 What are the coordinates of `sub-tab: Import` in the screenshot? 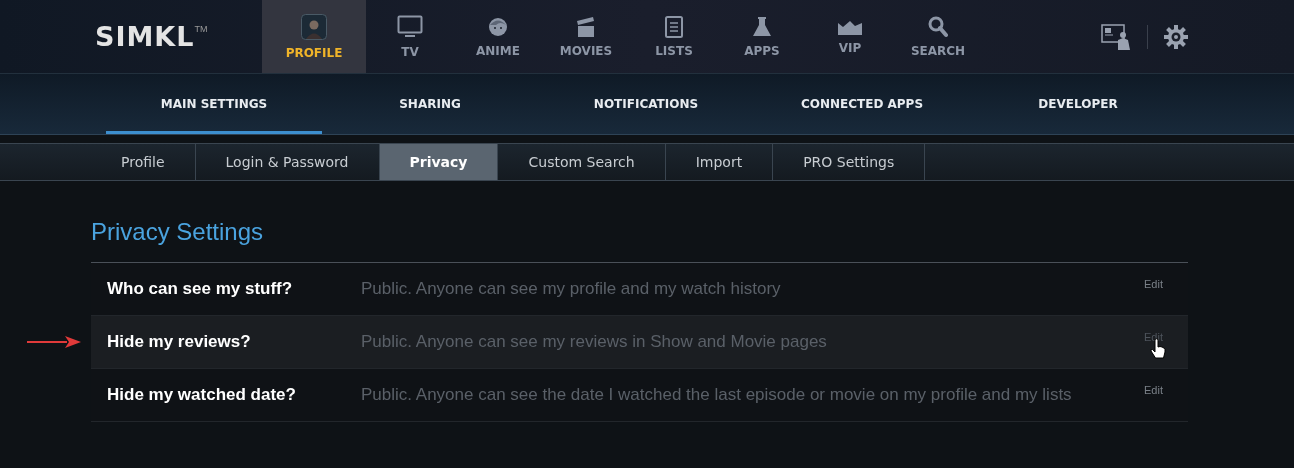 It's located at (719, 162).